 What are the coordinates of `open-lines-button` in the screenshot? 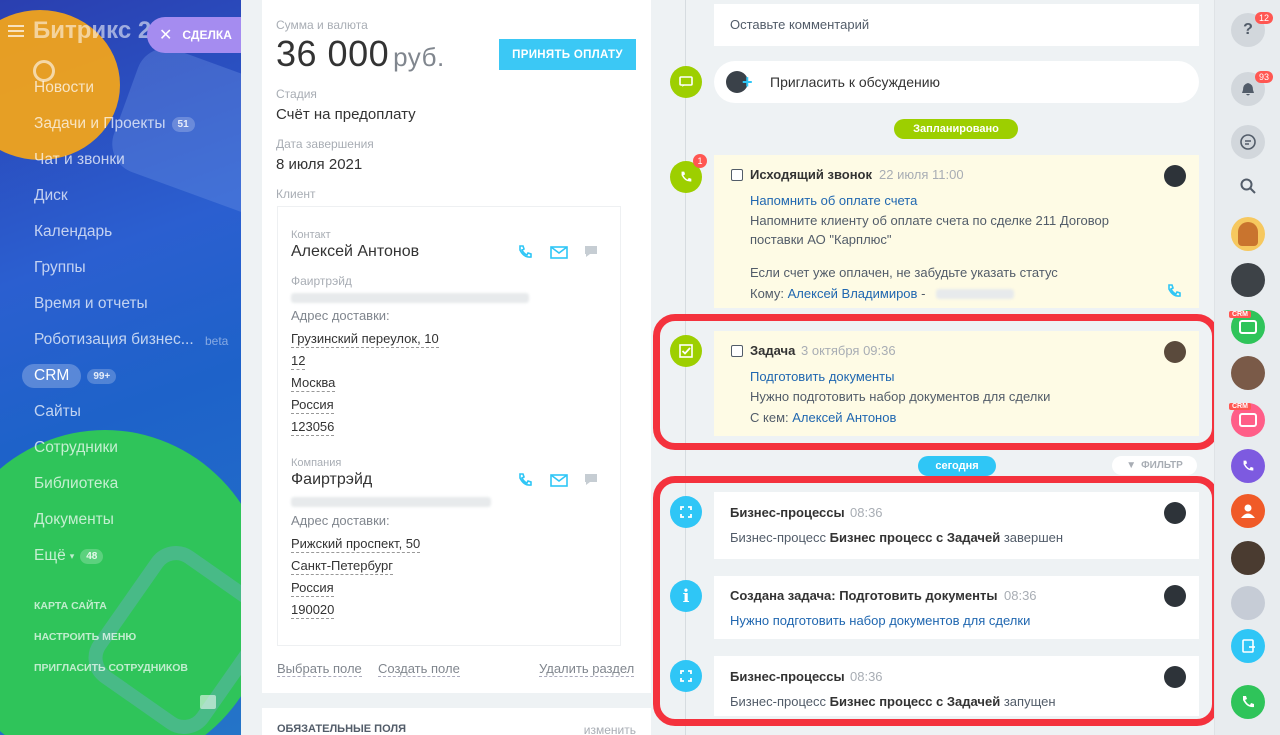 It's located at (1248, 646).